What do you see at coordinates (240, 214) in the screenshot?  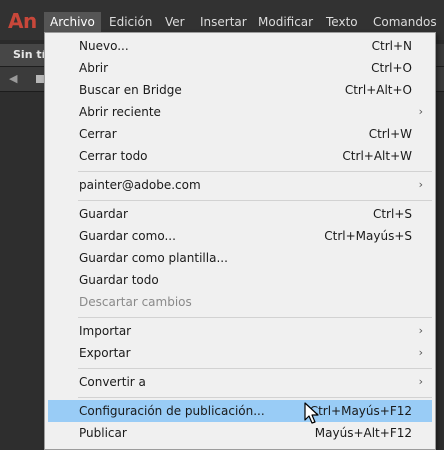 I see `menu-item-guardar: Guardar Ctrl+S` at bounding box center [240, 214].